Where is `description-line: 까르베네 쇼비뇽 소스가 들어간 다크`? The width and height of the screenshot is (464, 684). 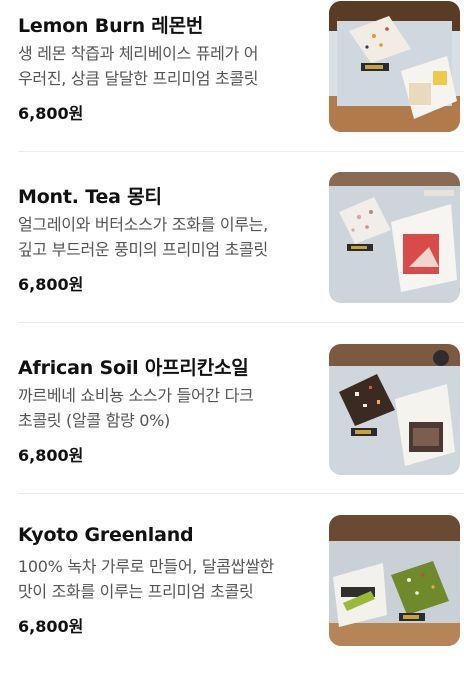
description-line: 까르베네 쇼비뇽 소스가 들어간 다크 is located at coordinates (136, 395).